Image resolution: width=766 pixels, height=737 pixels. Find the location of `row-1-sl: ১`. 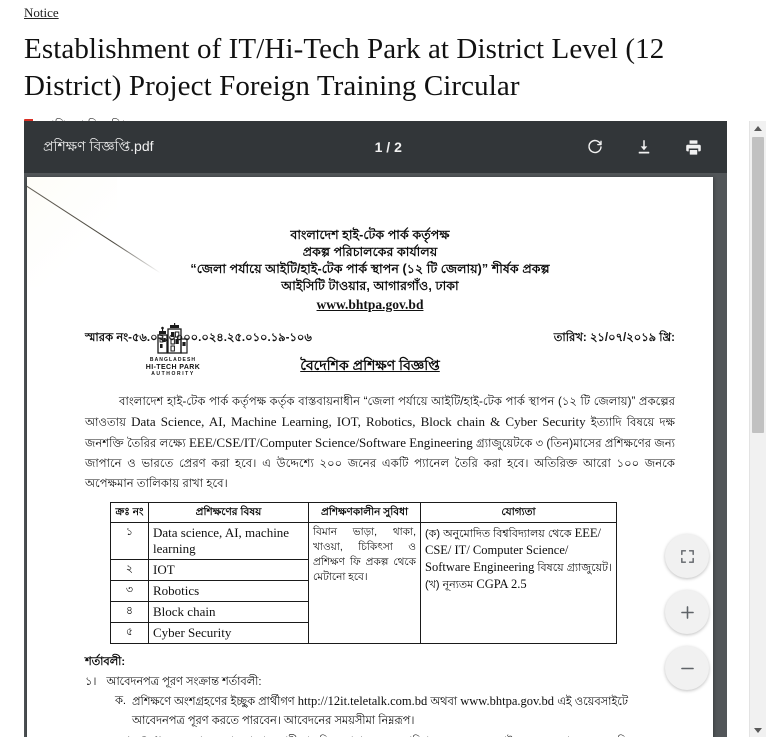

row-1-sl: ১ is located at coordinates (129, 541).